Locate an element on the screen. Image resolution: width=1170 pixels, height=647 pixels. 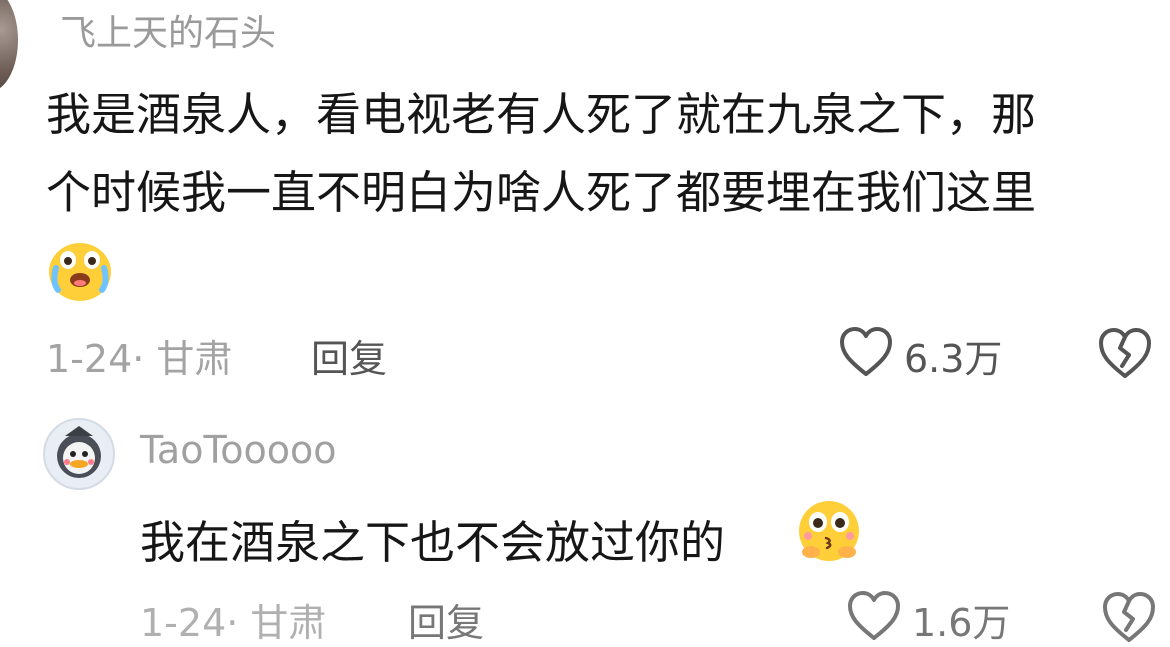
comment-text-line: 我是酒泉人，看电视老有人死了就在九泉之下，那 is located at coordinates (541, 114).